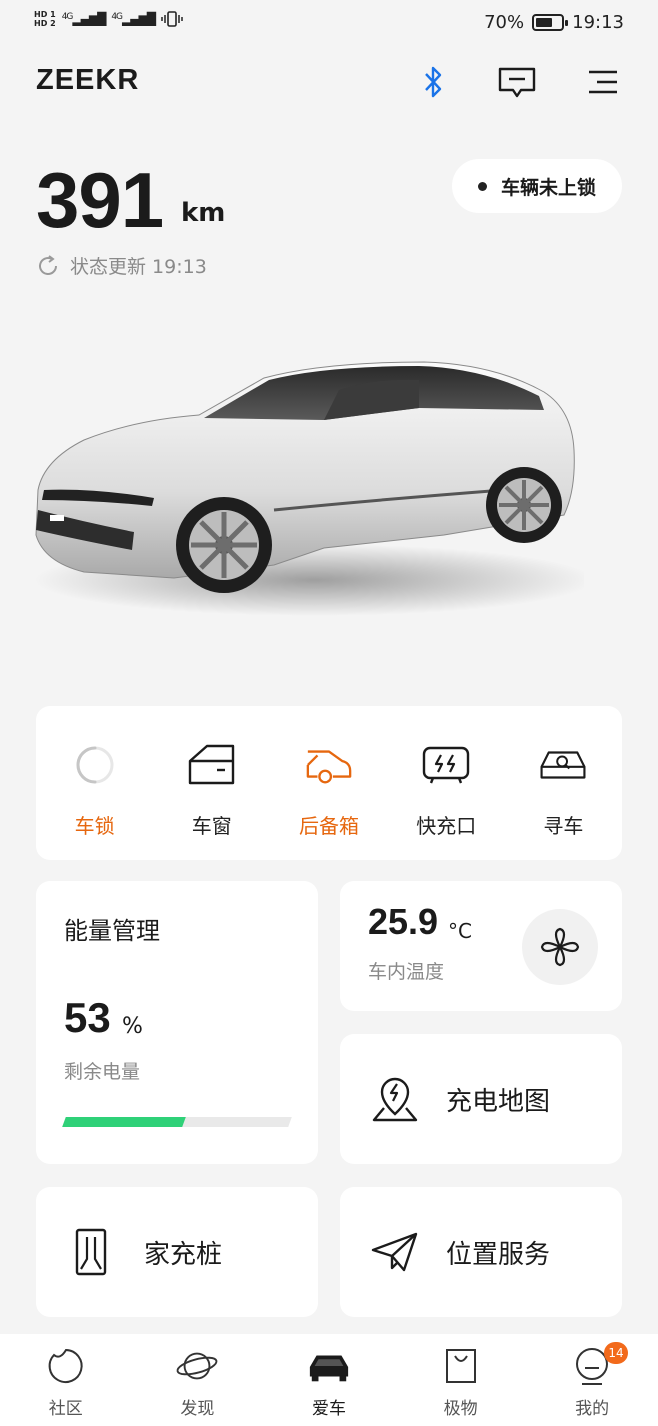  Describe the element at coordinates (172, 19) in the screenshot. I see `vibrate-icon` at that location.